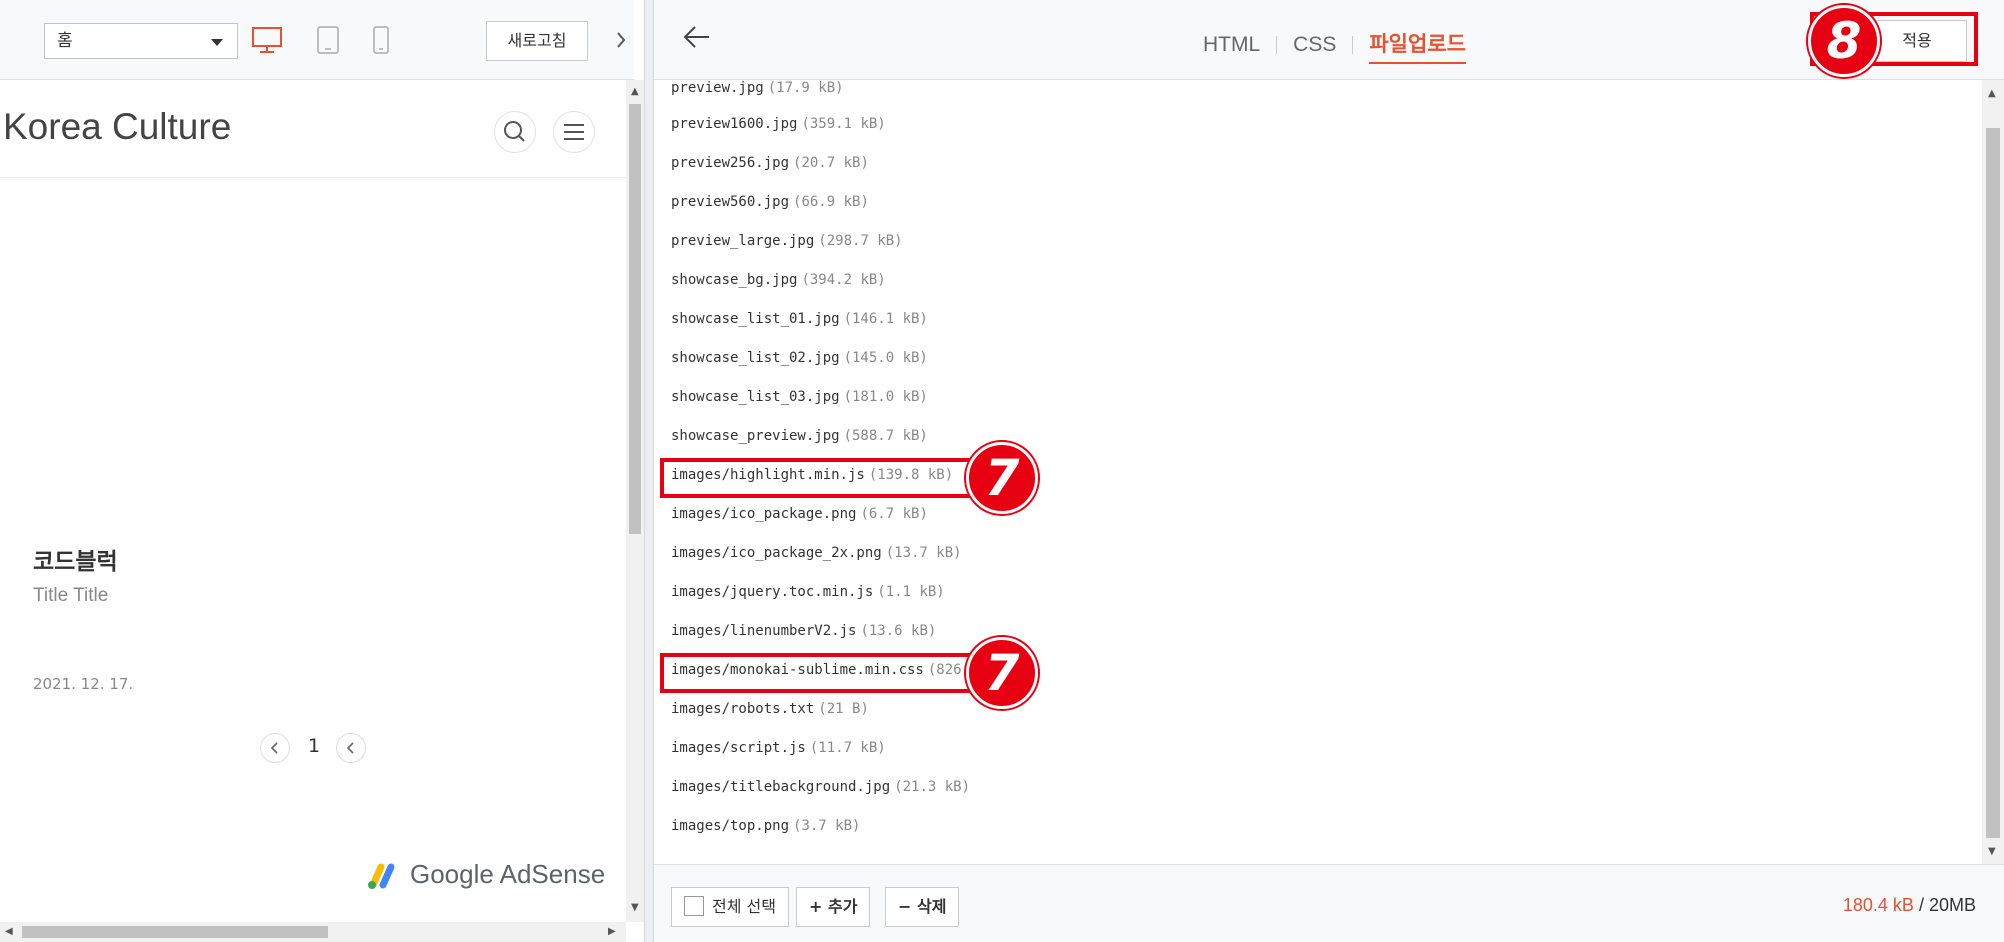 Image resolution: width=2004 pixels, height=942 pixels. What do you see at coordinates (381, 876) in the screenshot?
I see `adsense-logo-icon` at bounding box center [381, 876].